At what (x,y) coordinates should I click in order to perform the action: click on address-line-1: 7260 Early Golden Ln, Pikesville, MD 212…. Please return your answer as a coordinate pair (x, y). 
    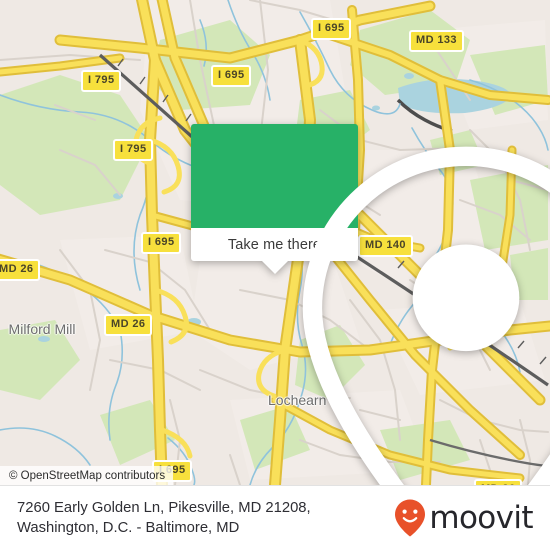
    Looking at the image, I should click on (164, 508).